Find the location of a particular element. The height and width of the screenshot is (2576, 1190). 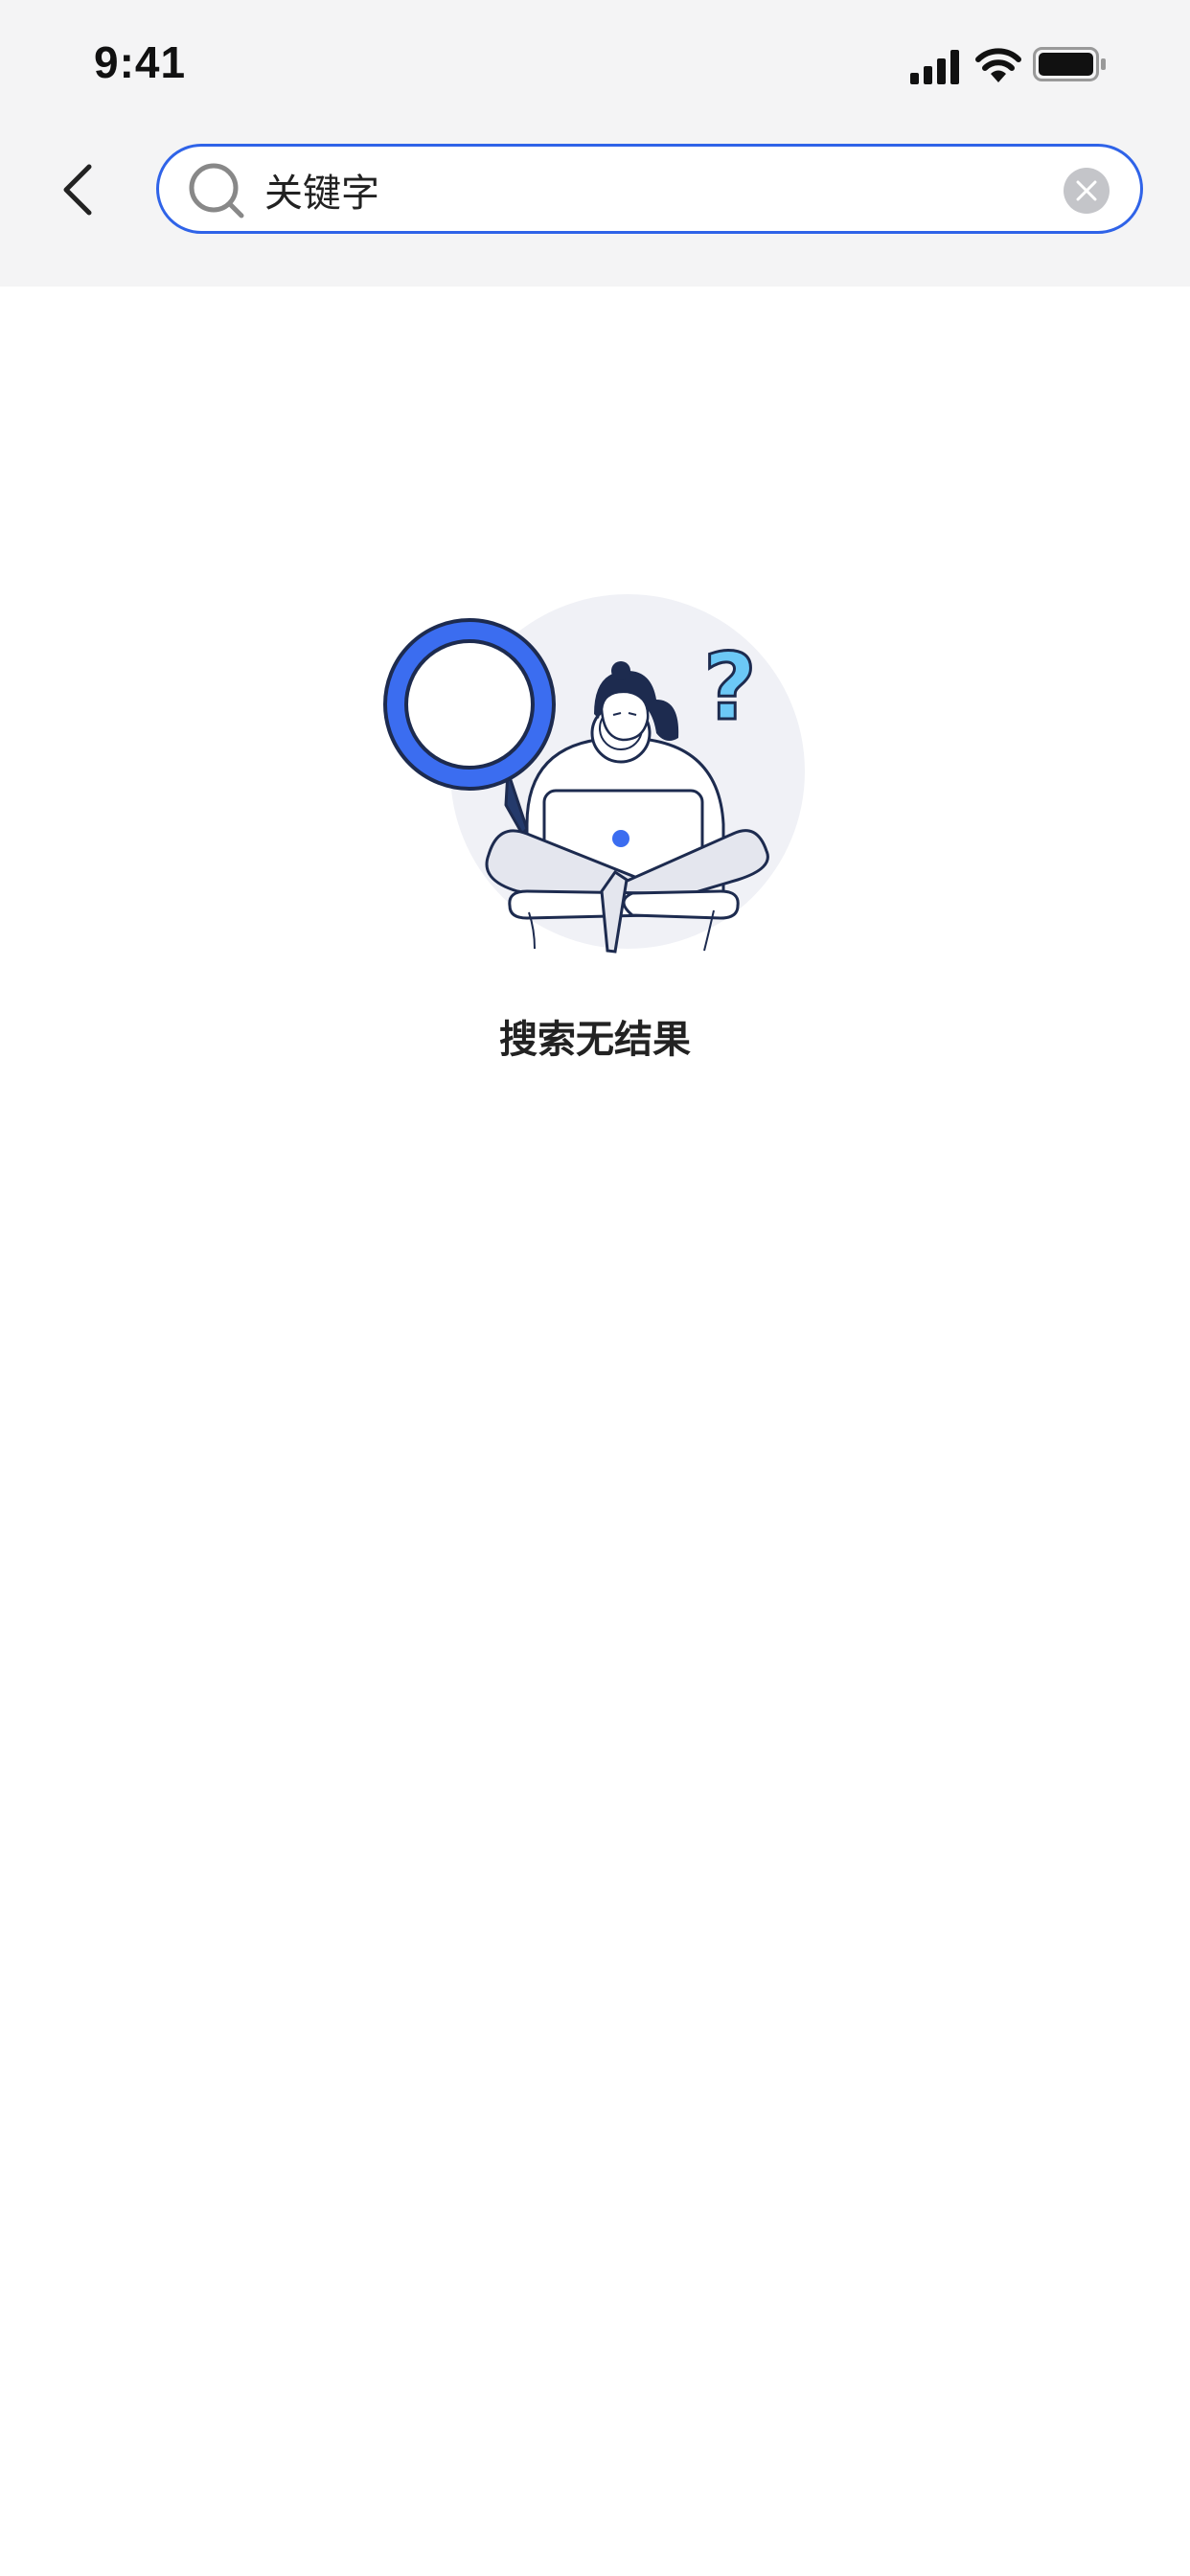

clear-search-button is located at coordinates (1087, 191).